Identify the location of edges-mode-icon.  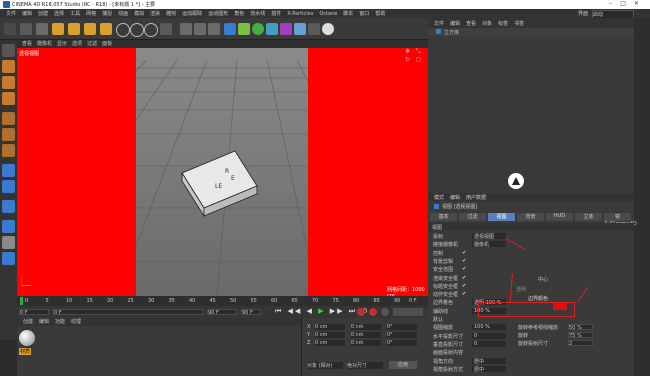
(8, 134).